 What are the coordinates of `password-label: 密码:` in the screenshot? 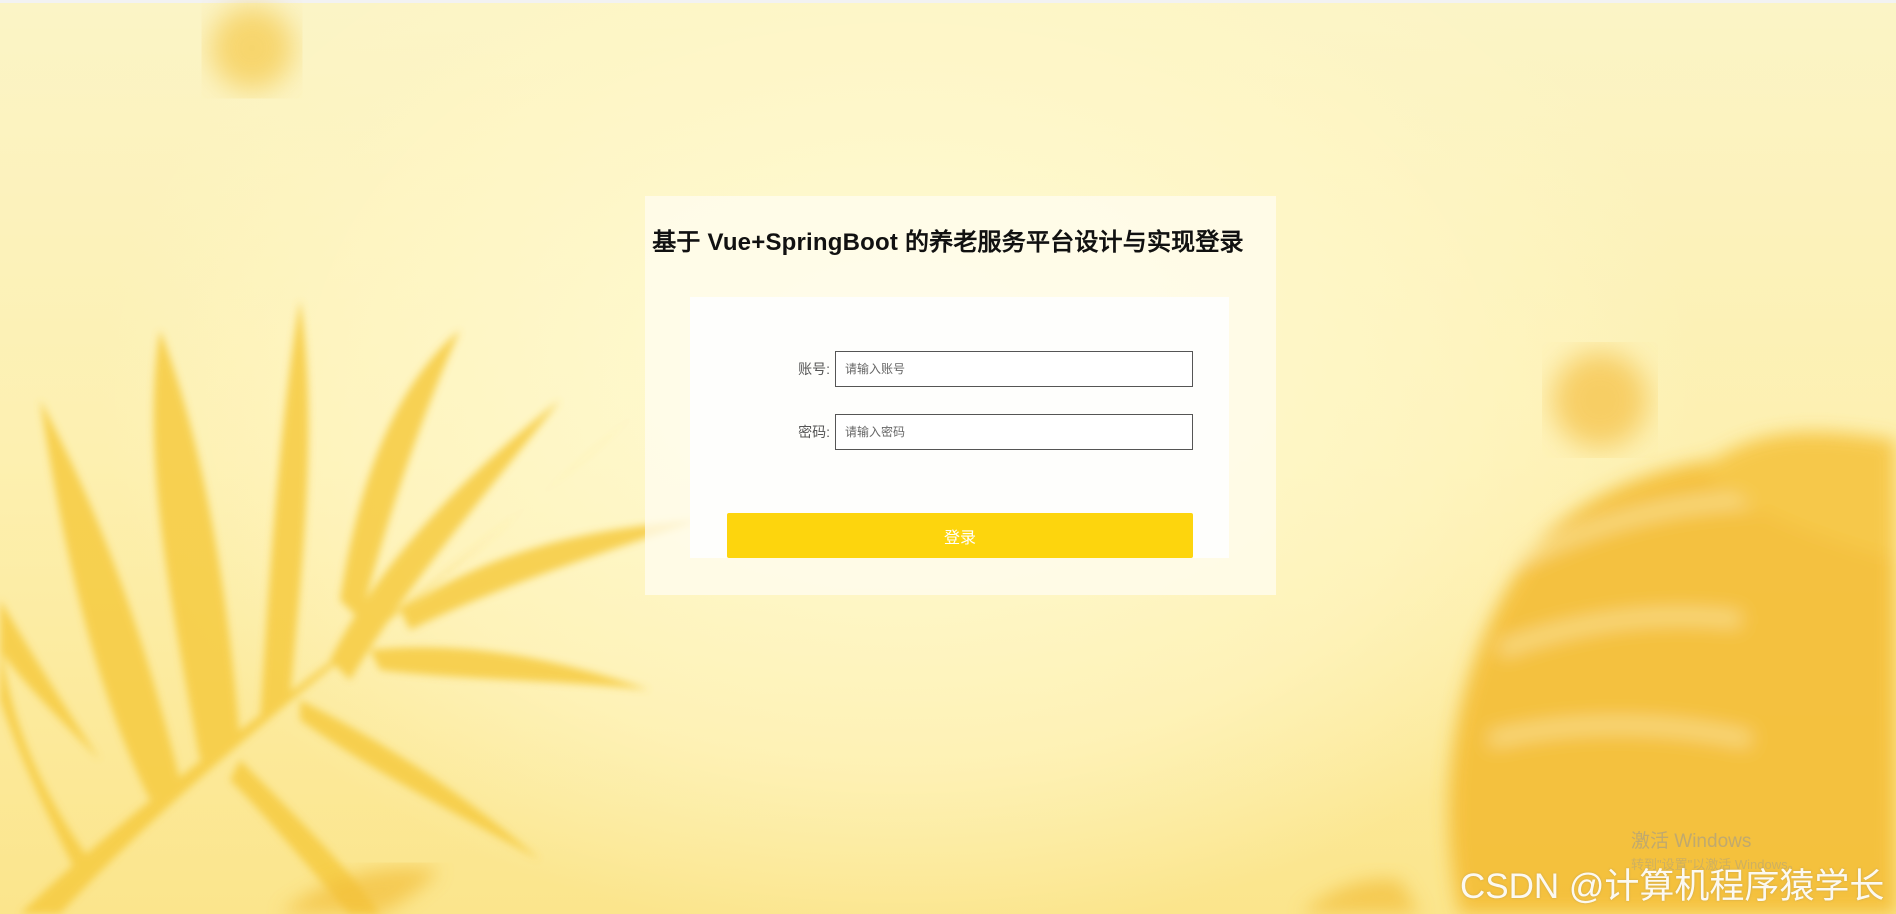 It's located at (814, 432).